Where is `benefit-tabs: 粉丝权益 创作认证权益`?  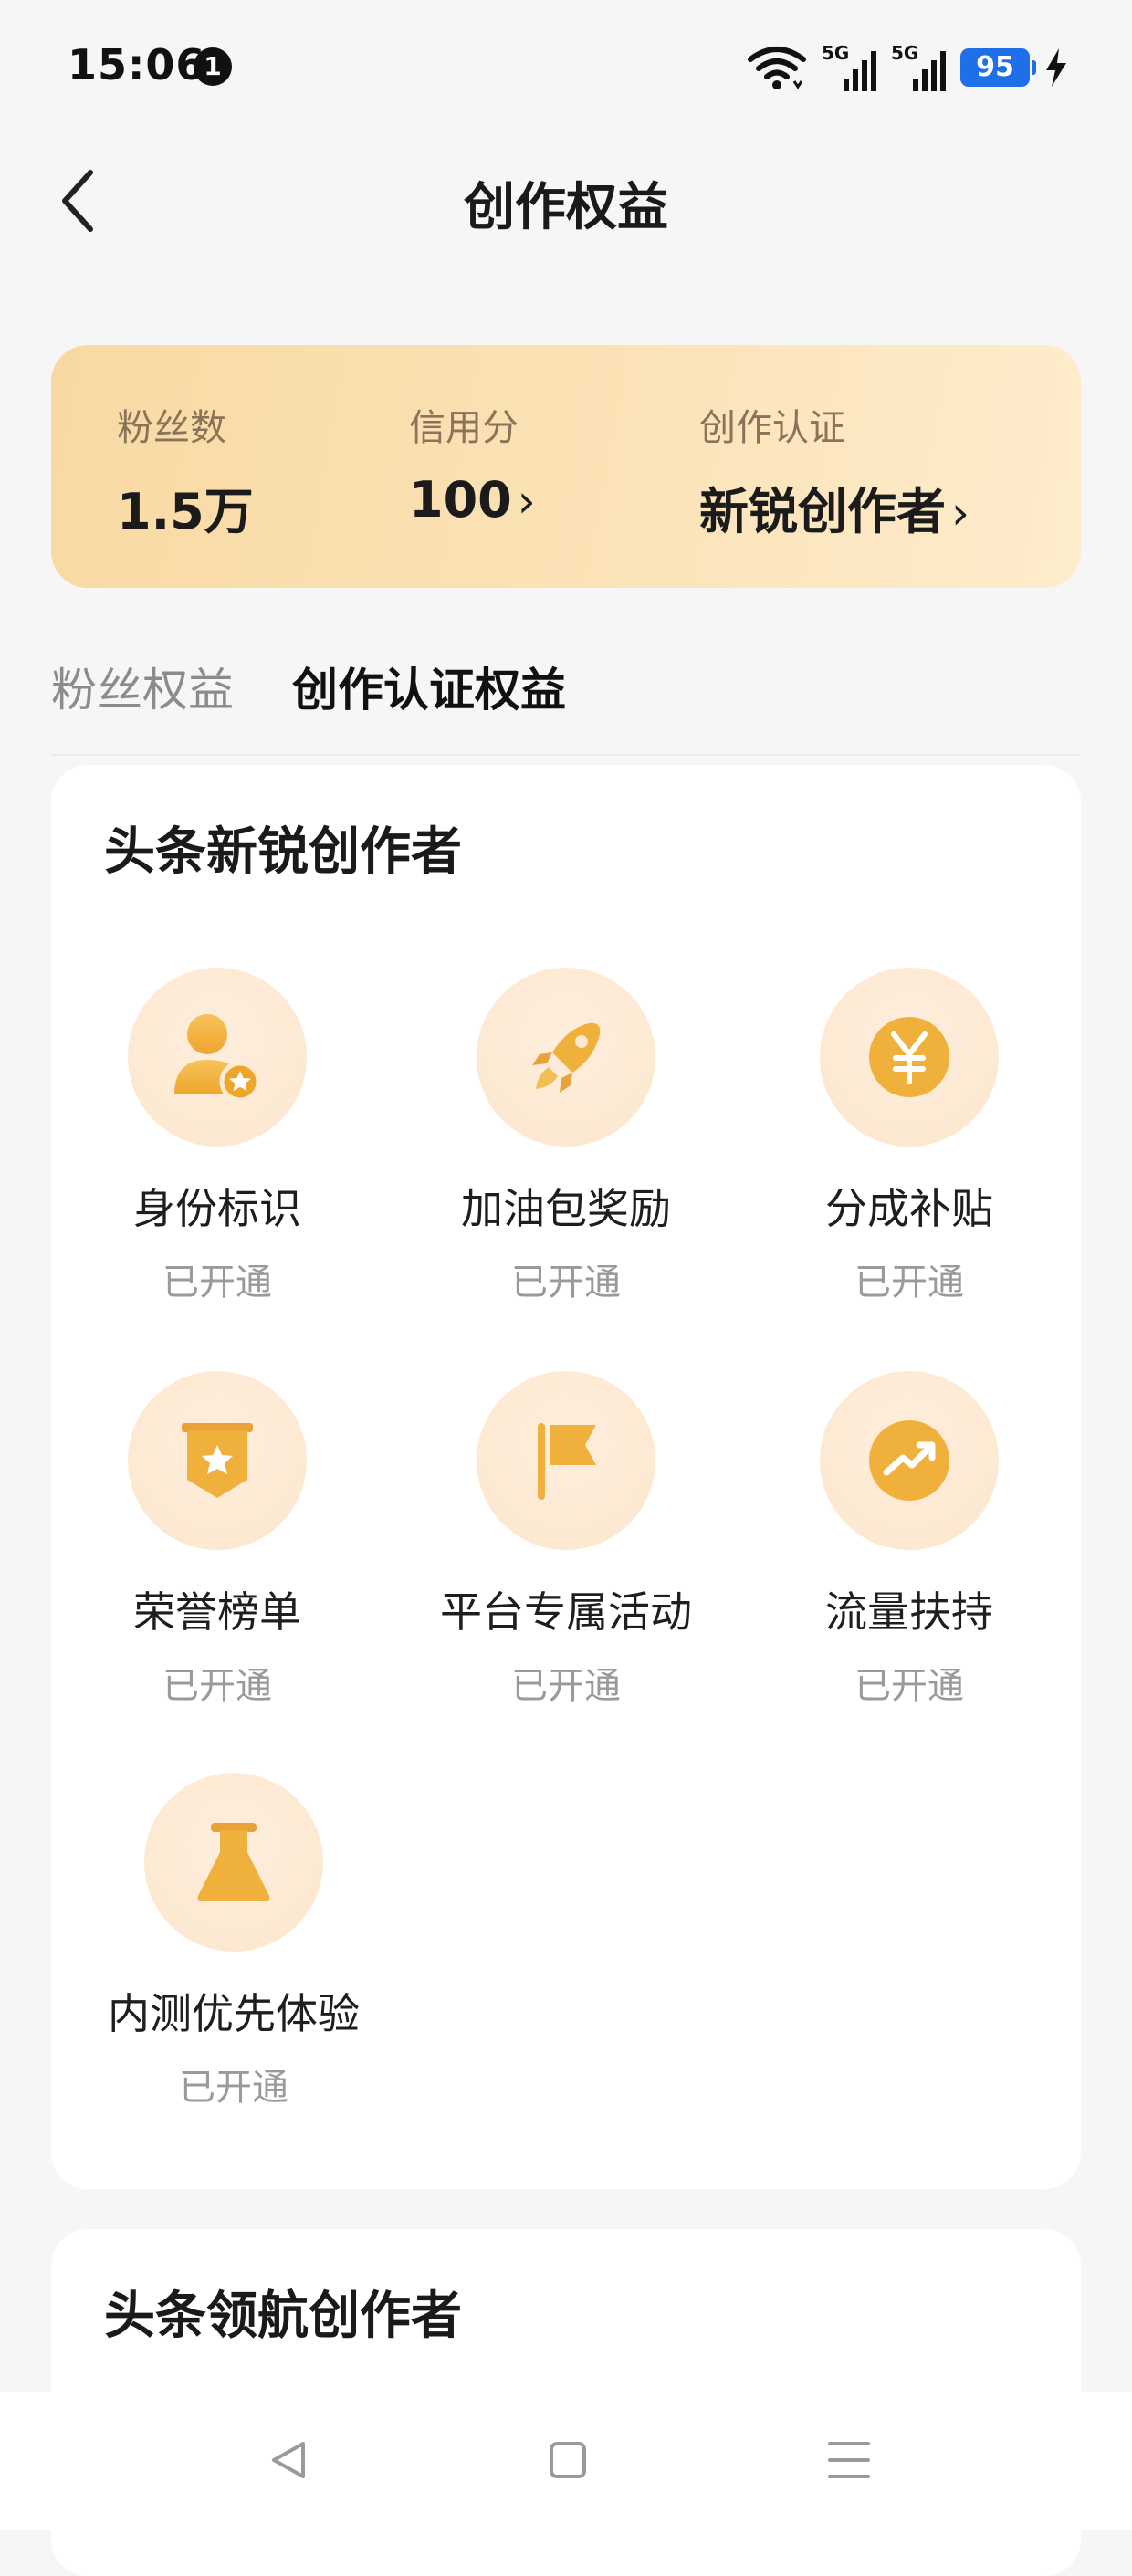
benefit-tabs: 粉丝权益 创作认证权益 is located at coordinates (566, 695).